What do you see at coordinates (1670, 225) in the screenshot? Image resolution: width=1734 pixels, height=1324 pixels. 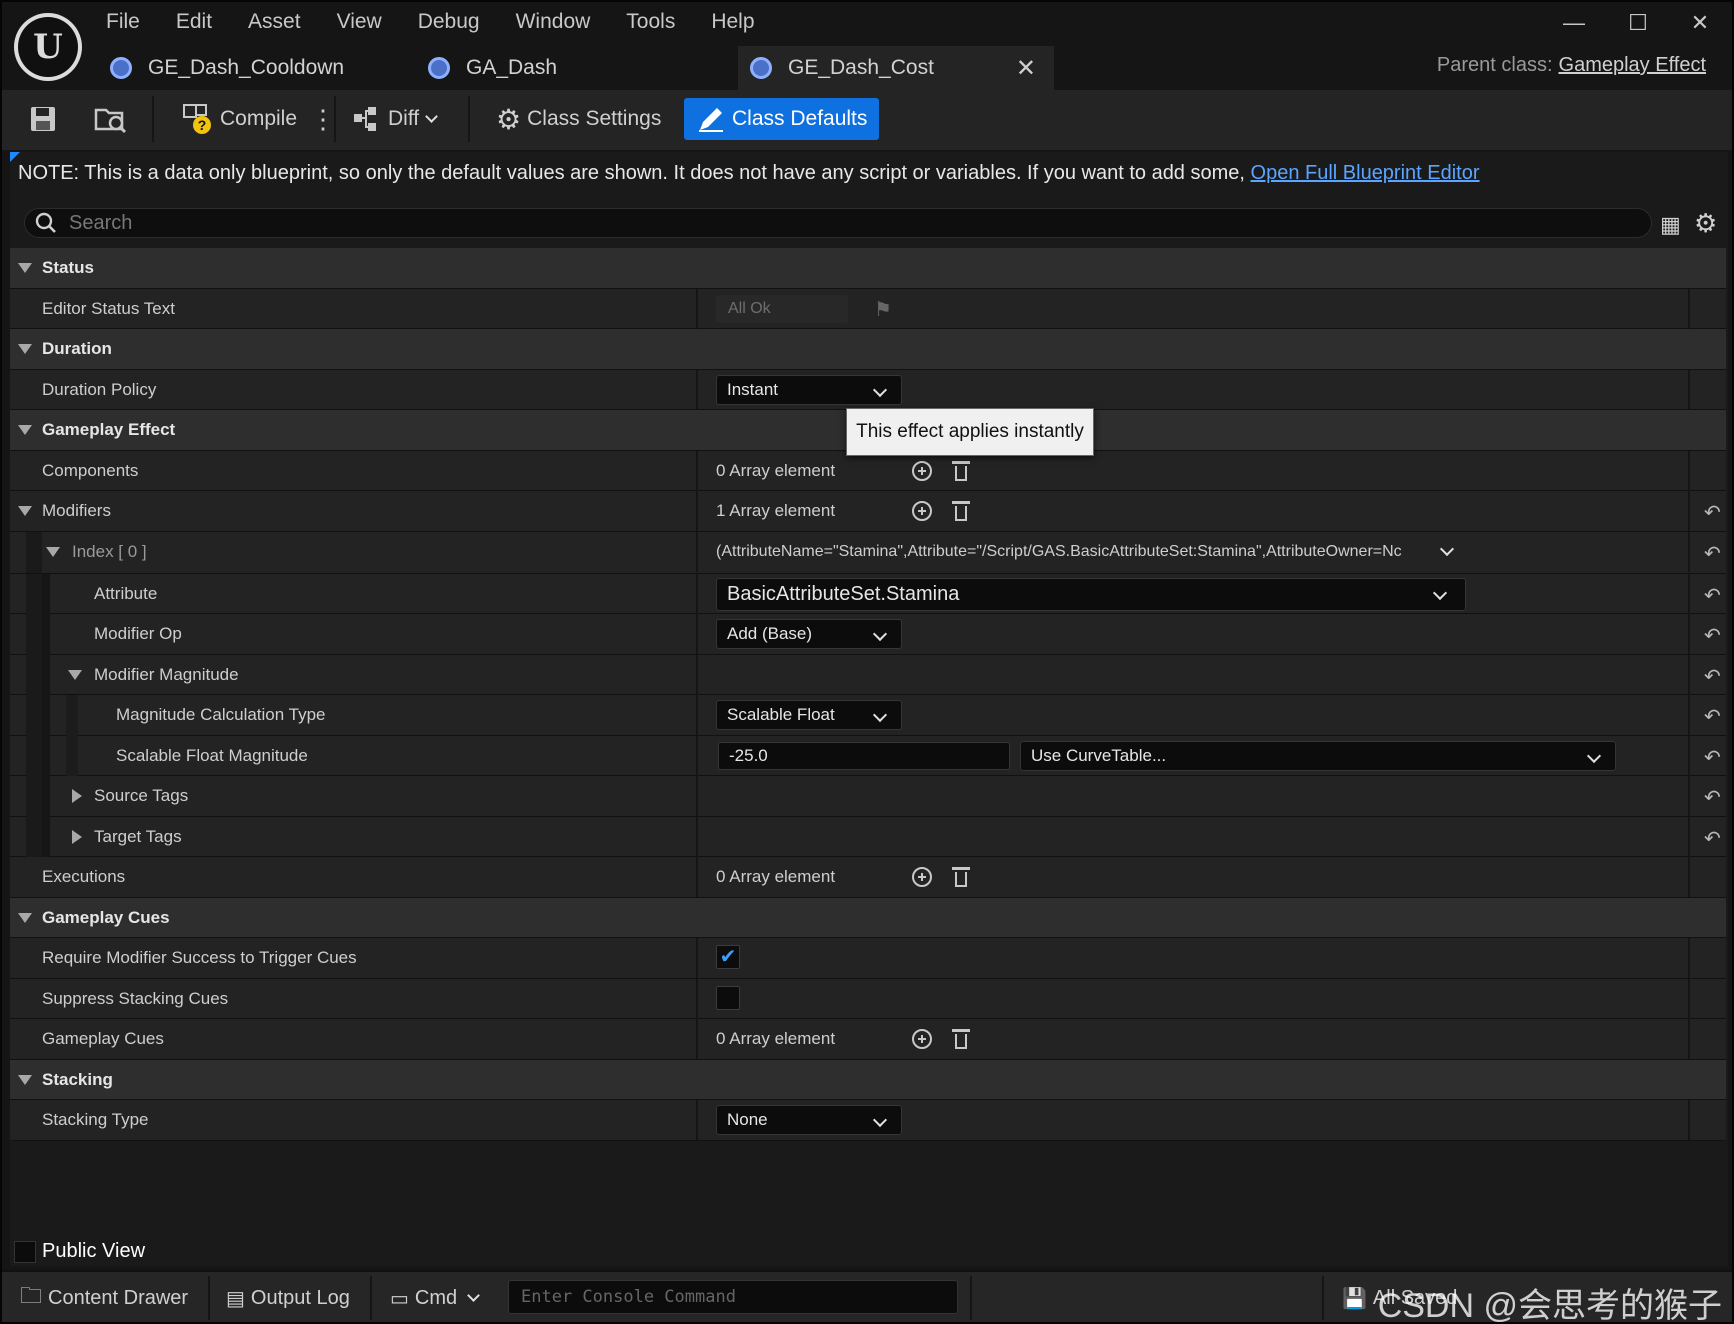 I see `table-view-icon: ▦` at bounding box center [1670, 225].